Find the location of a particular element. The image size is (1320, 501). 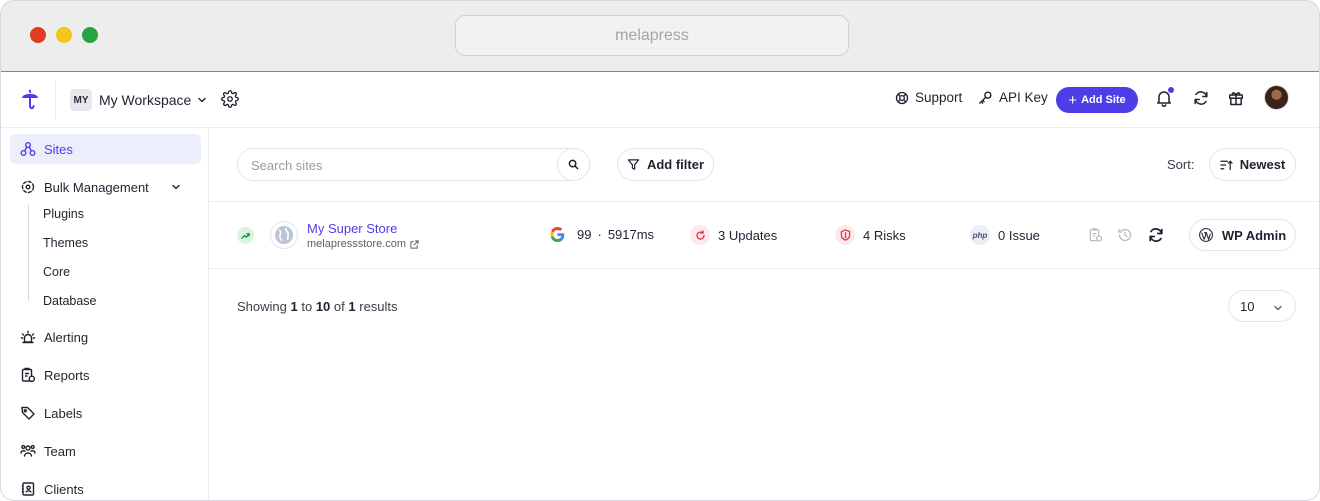

api-key-label: API Key is located at coordinates (1023, 97).